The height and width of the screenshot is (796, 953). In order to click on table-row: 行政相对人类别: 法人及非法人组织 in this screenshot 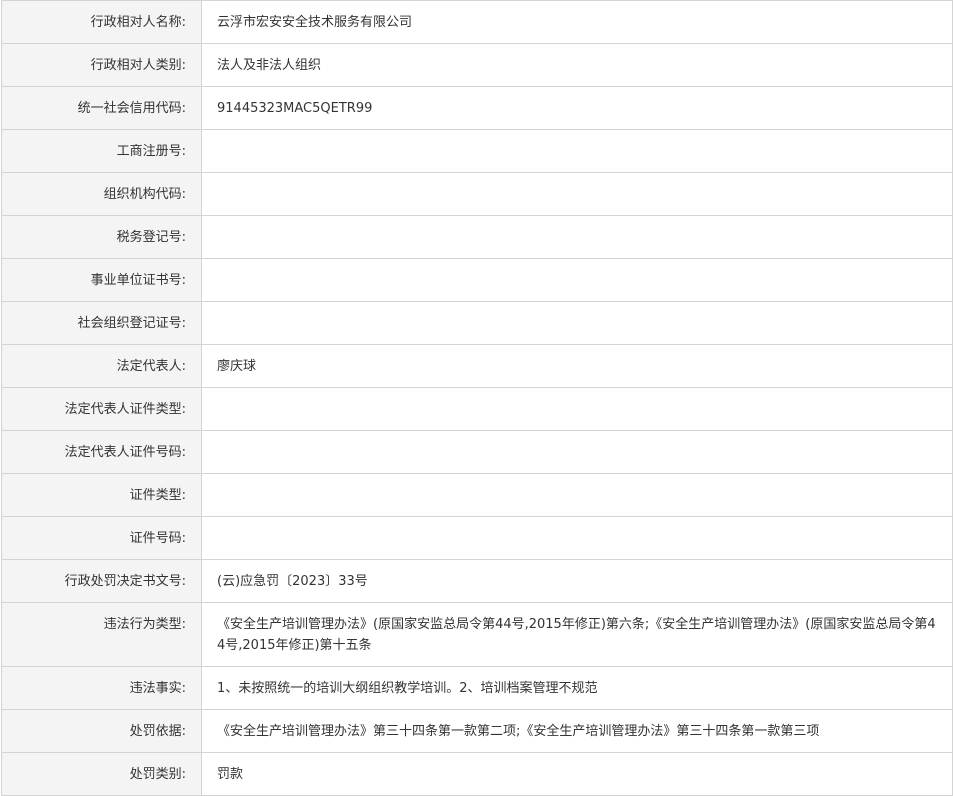, I will do `click(477, 65)`.